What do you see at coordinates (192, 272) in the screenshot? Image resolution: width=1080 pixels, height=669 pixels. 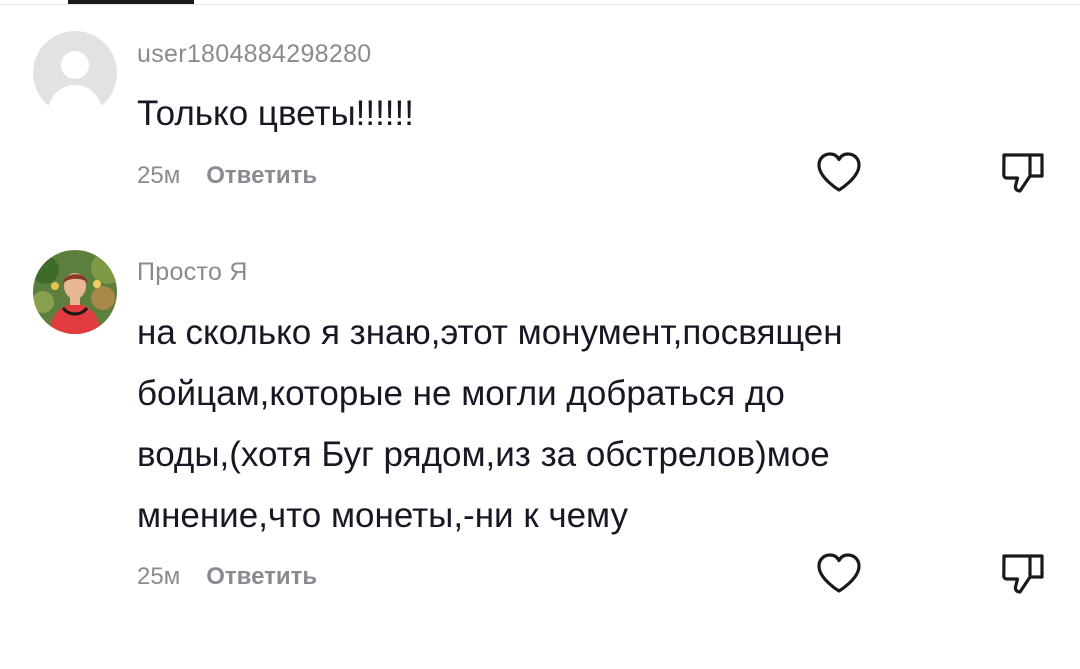 I see `comment-username: Просто Я` at bounding box center [192, 272].